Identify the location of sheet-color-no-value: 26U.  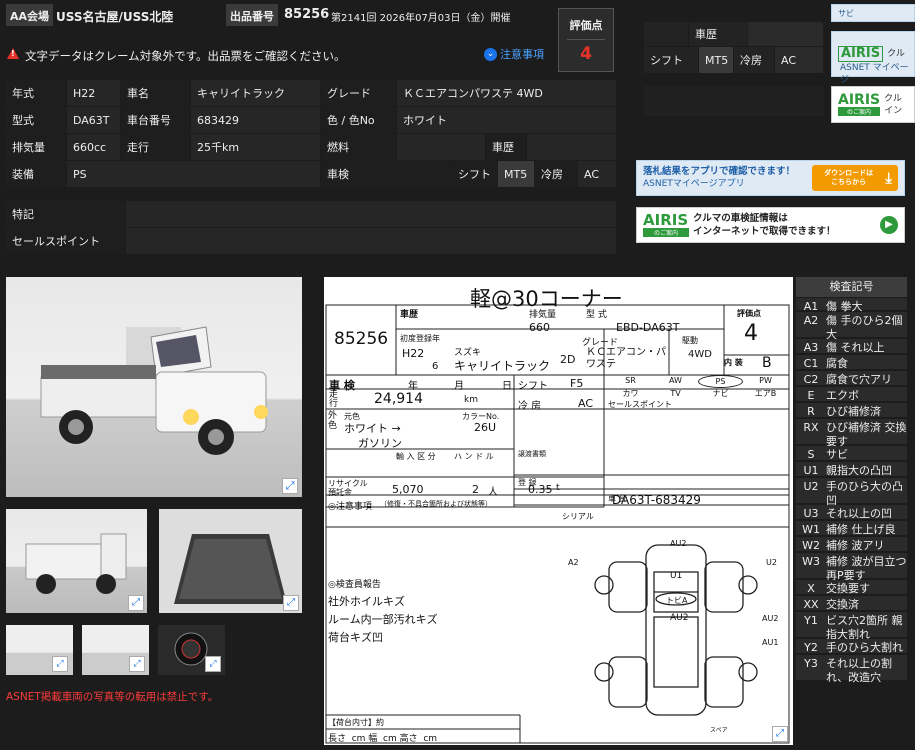
(485, 427).